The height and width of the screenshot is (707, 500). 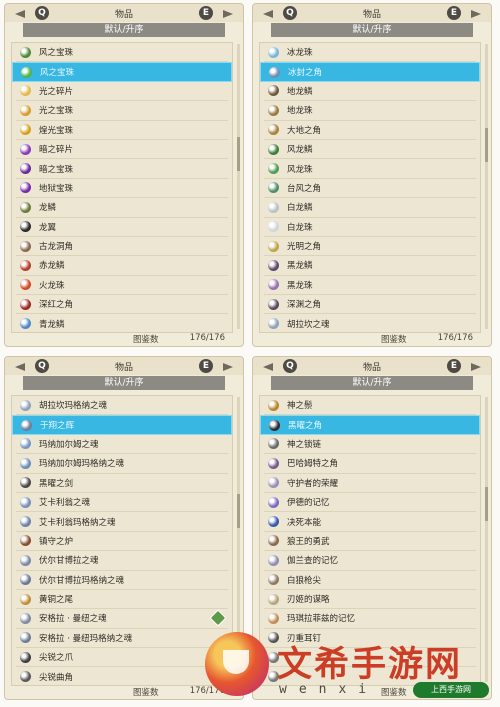 I want to click on item-label: 胡拉坎玛格纳之魂, so click(x=73, y=406).